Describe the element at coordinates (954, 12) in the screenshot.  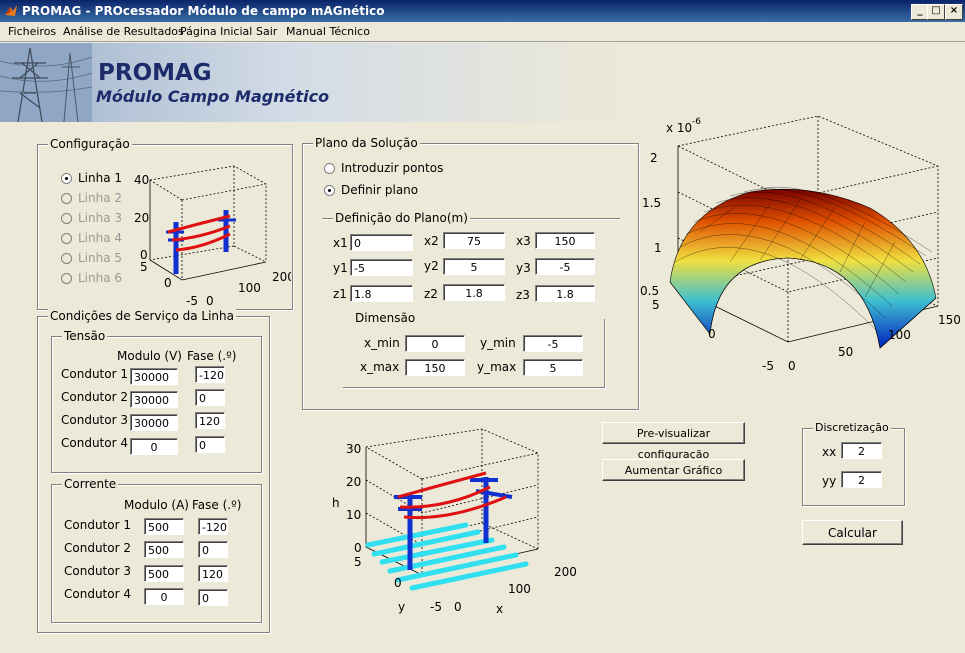
I see `close-button: ×` at that location.